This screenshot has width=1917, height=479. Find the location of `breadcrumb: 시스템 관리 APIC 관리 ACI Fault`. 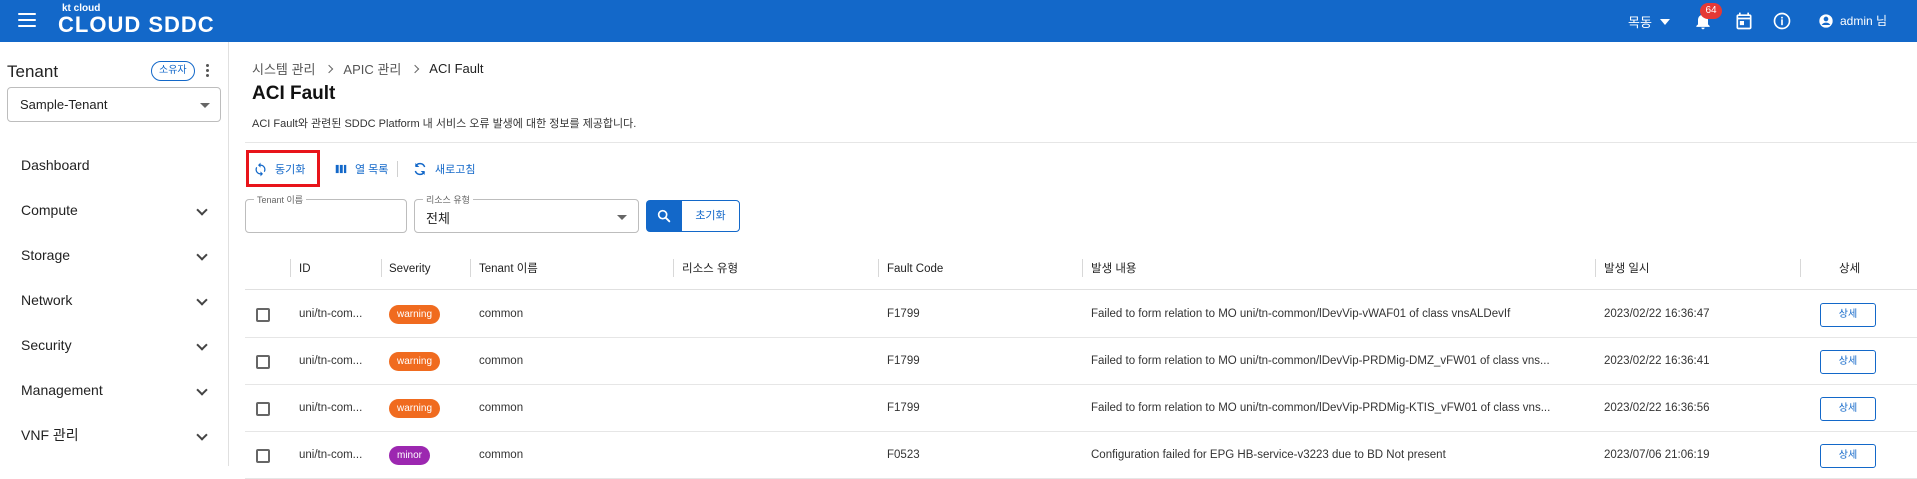

breadcrumb: 시스템 관리 APIC 관리 ACI Fault is located at coordinates (367, 68).